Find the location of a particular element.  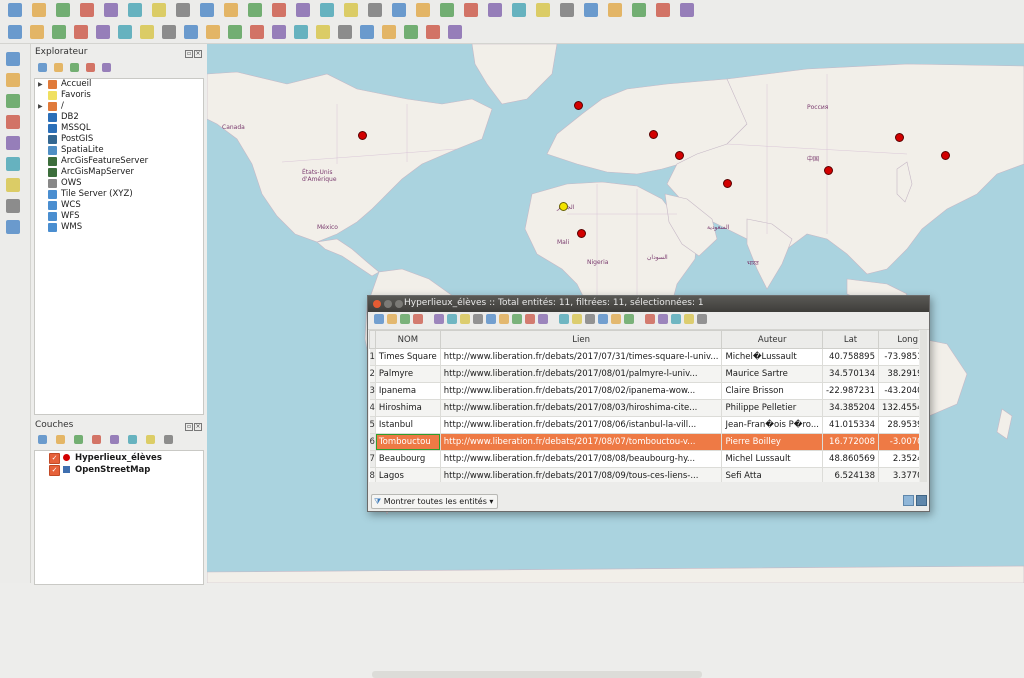

move-label-icon is located at coordinates (367, 32).